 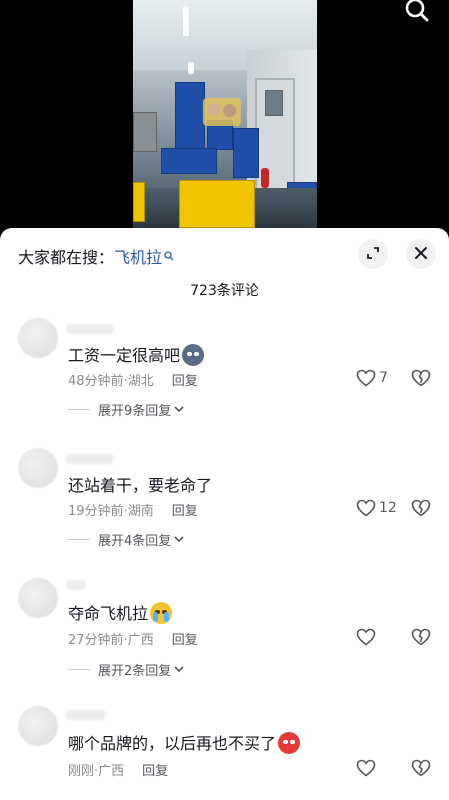 What do you see at coordinates (388, 508) in the screenshot?
I see `like-count: 12` at bounding box center [388, 508].